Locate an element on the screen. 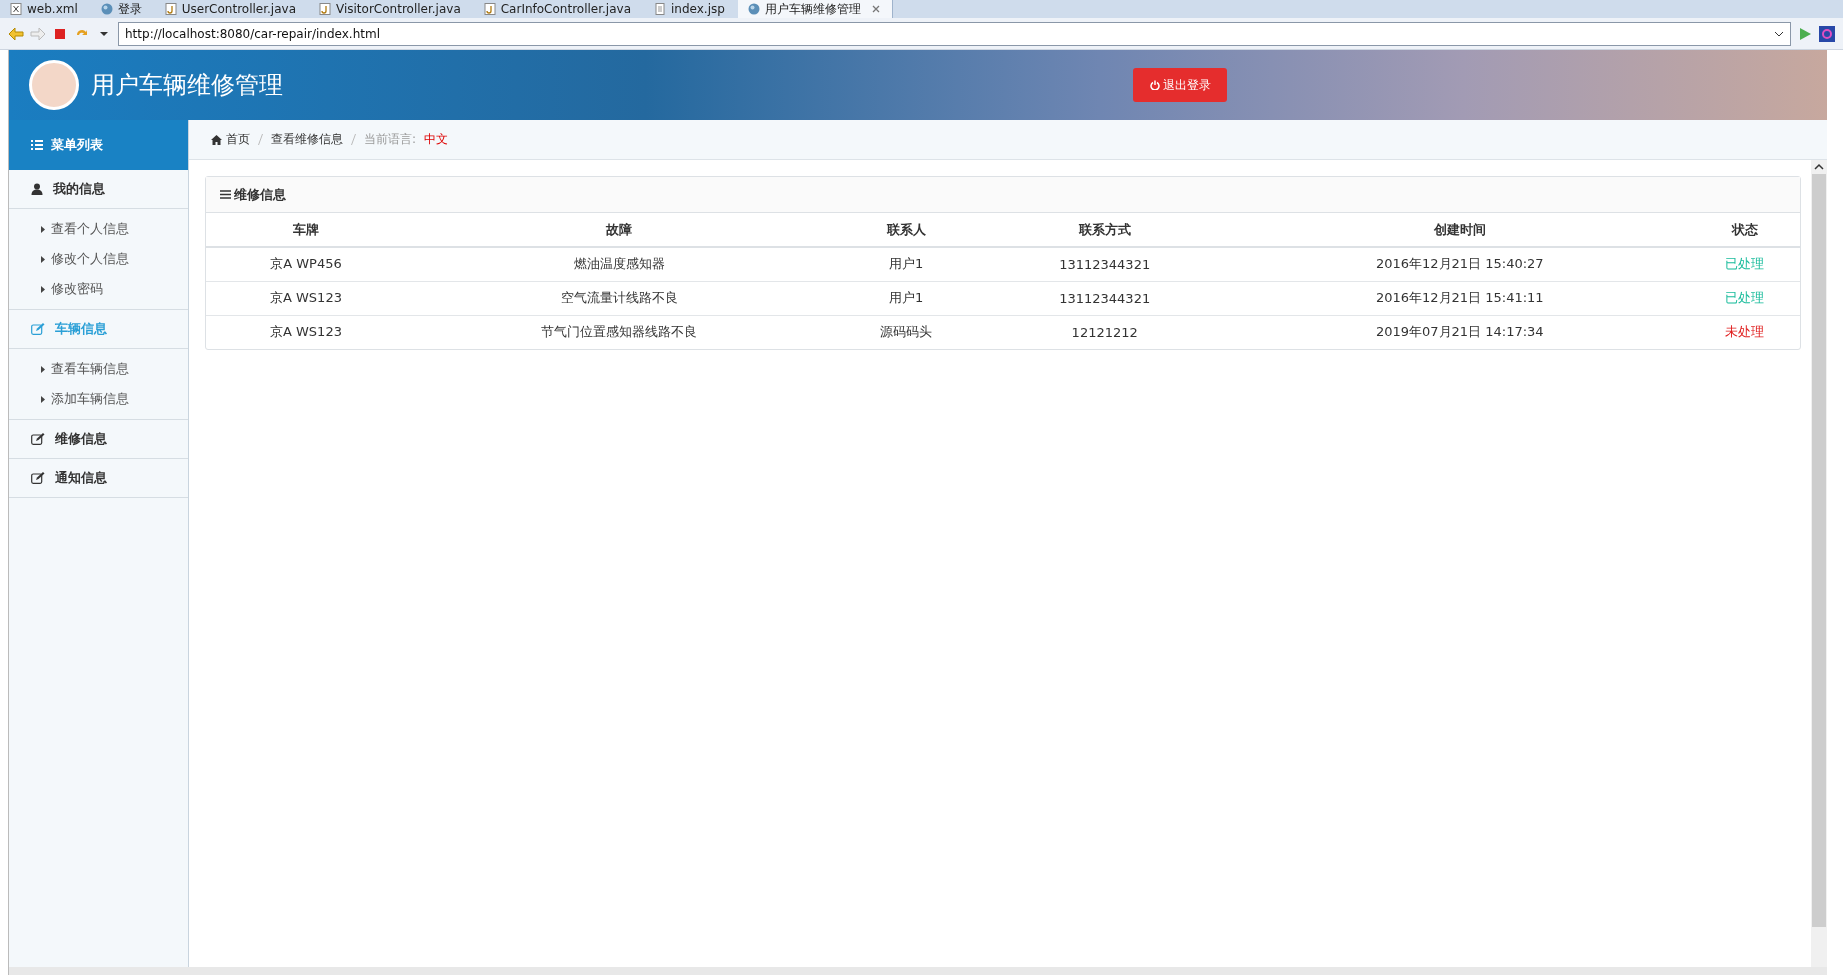 This screenshot has width=1843, height=975. table-cell: 燃油温度感知器 is located at coordinates (619, 264).